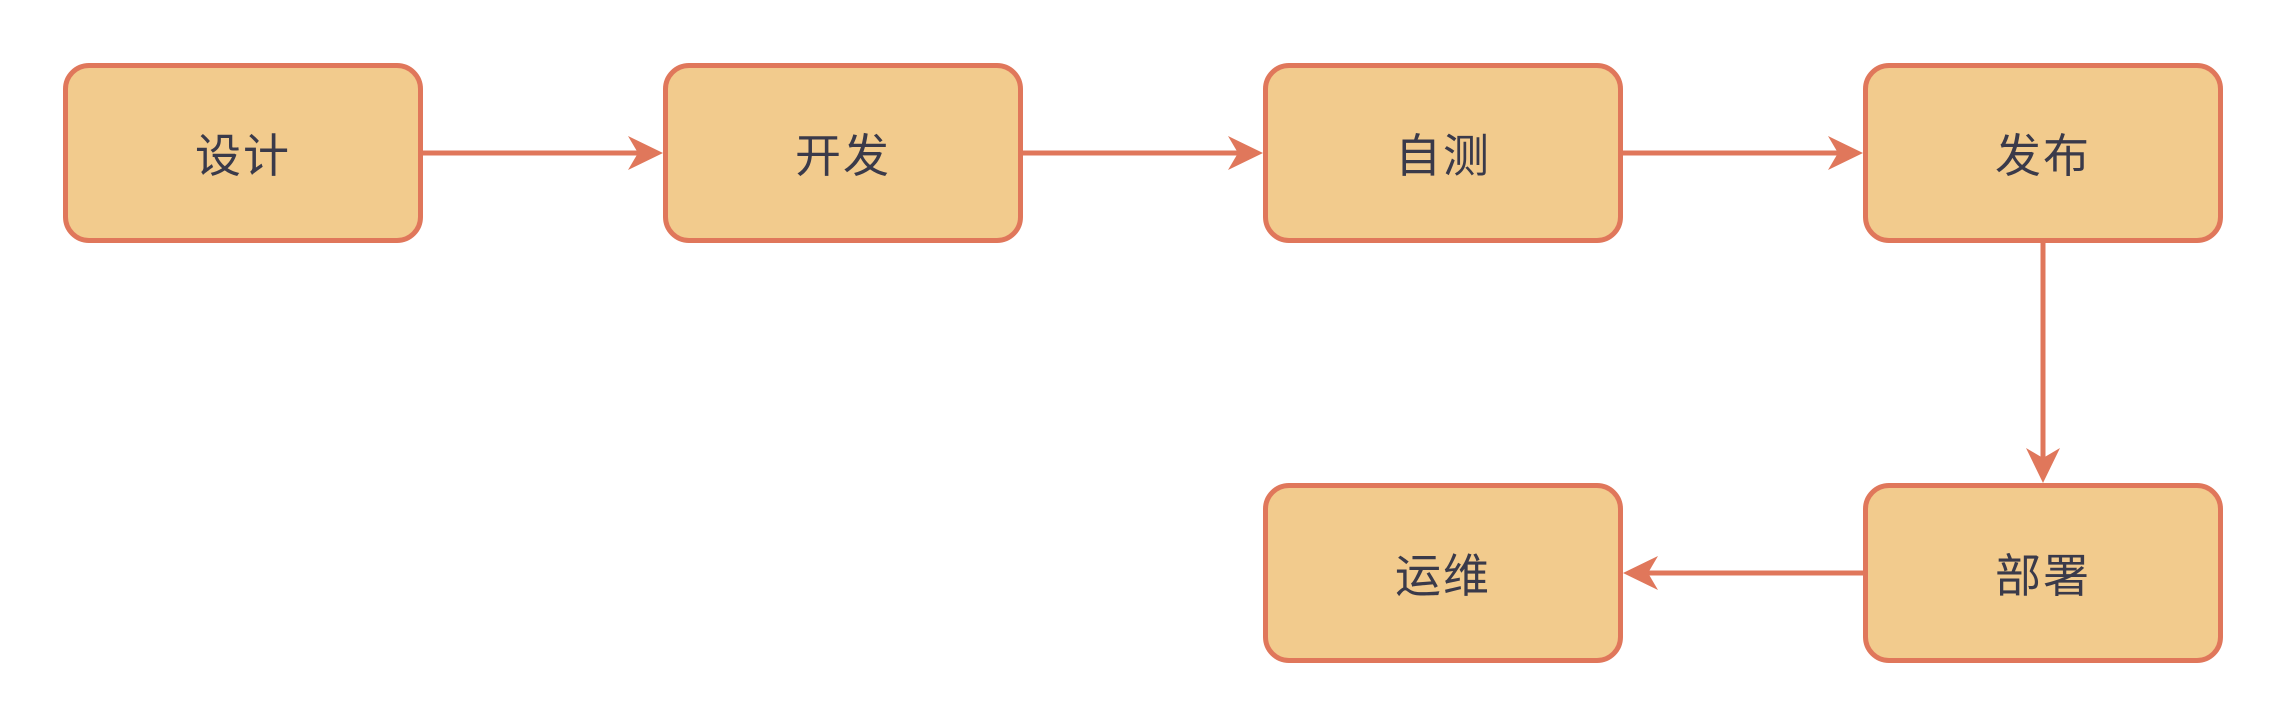 The image size is (2286, 726). Describe the element at coordinates (2043, 576) in the screenshot. I see `node-label: 部署` at that location.